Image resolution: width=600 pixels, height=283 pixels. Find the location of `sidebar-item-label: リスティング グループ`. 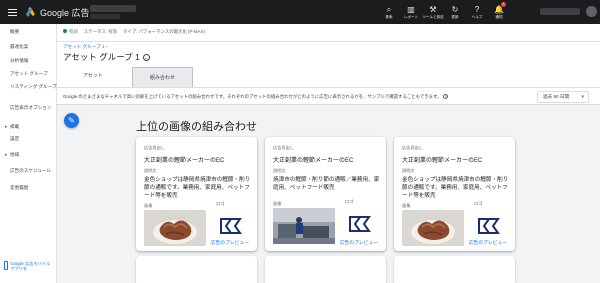

sidebar-item-label: リスティング グループ is located at coordinates (33, 86).